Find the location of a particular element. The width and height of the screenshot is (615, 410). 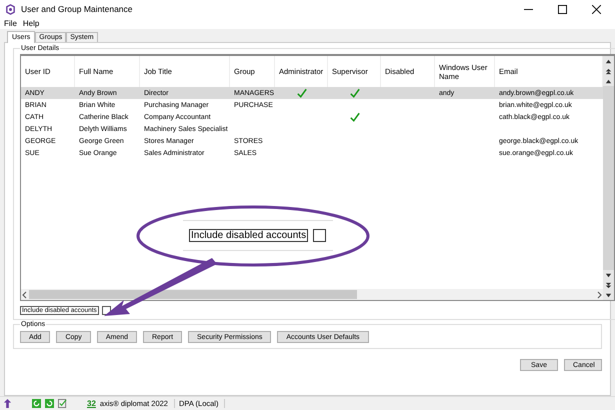

scroll-bottom-icon is located at coordinates (608, 285).